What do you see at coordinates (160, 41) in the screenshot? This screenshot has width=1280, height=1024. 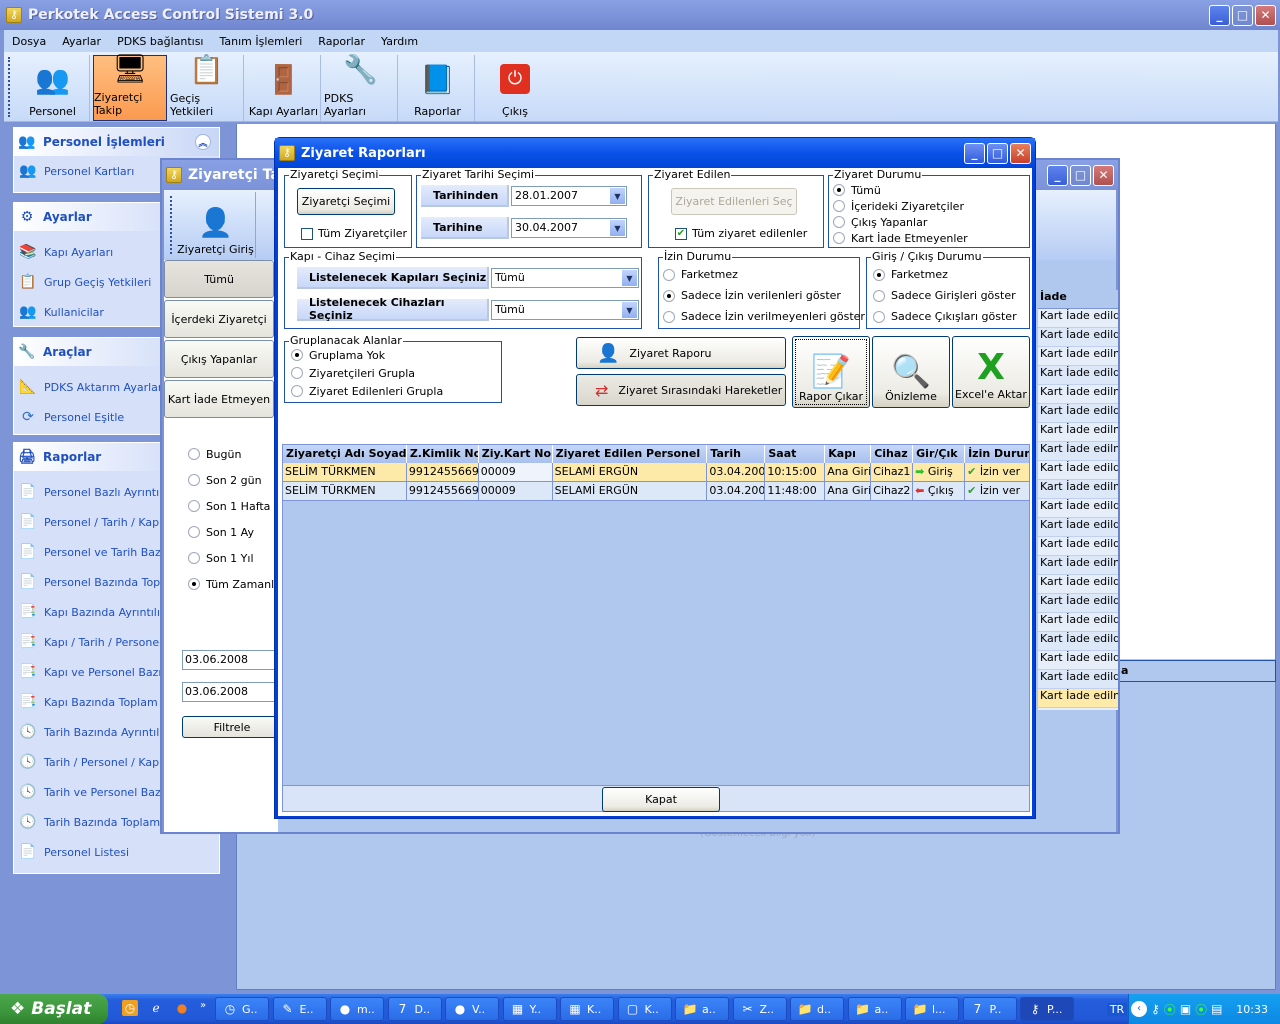 I see `menu-pdks-baglantisi: PDKS bağlantısı` at bounding box center [160, 41].